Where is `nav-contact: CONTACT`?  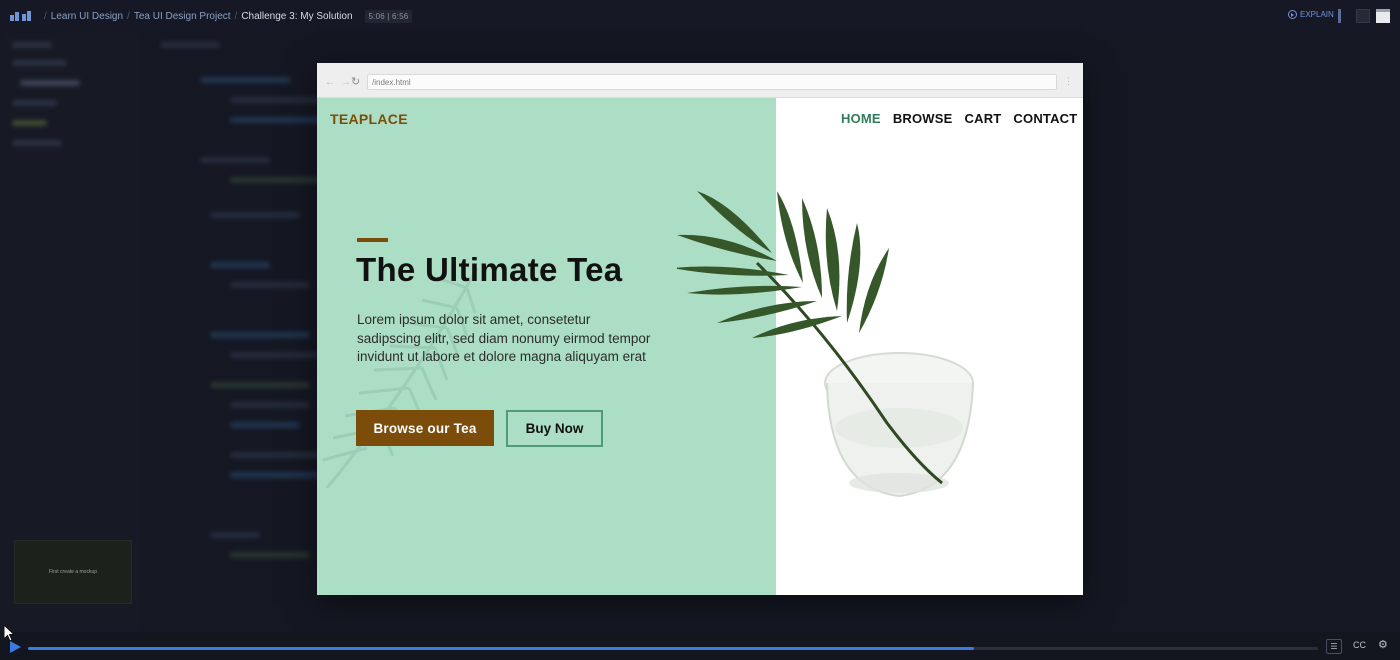 nav-contact: CONTACT is located at coordinates (1045, 118).